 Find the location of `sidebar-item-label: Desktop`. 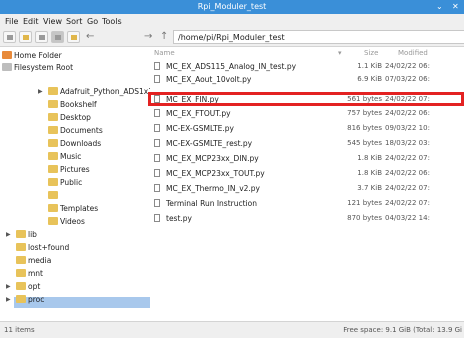

sidebar-item-label: Desktop is located at coordinates (75, 117).